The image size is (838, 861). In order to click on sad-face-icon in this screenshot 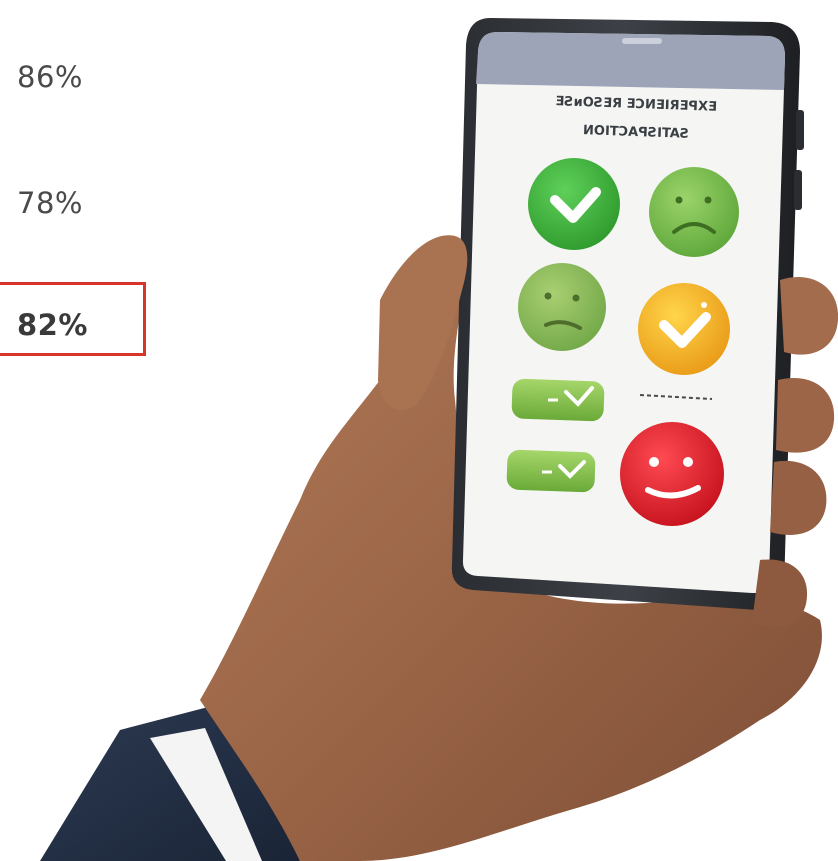, I will do `click(694, 212)`.